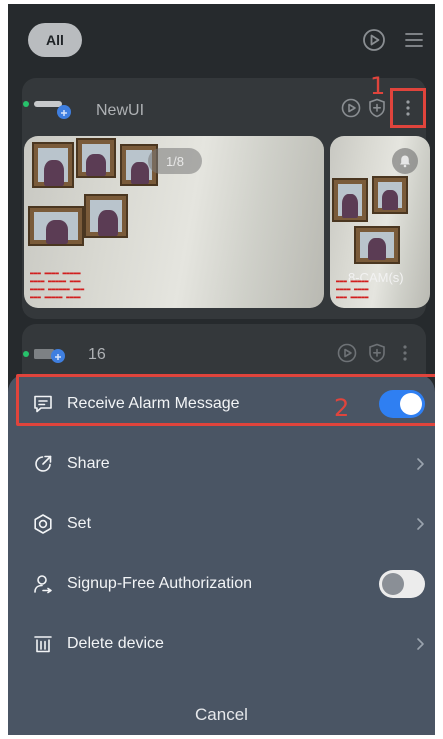 This screenshot has height=739, width=443. I want to click on page-indicator: 1/8, so click(175, 161).